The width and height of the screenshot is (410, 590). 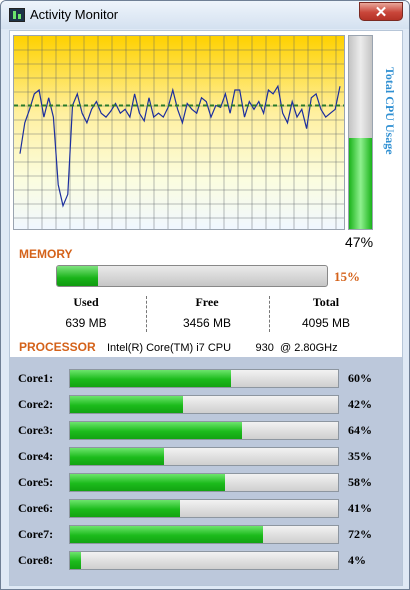 I want to click on core-label: Core4:, so click(x=36, y=456).